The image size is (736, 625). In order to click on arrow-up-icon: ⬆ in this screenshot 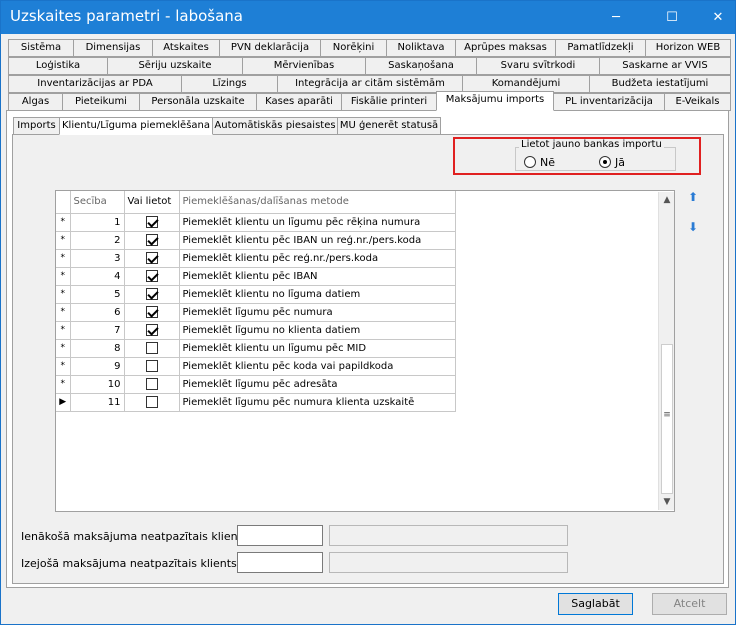, I will do `click(693, 197)`.